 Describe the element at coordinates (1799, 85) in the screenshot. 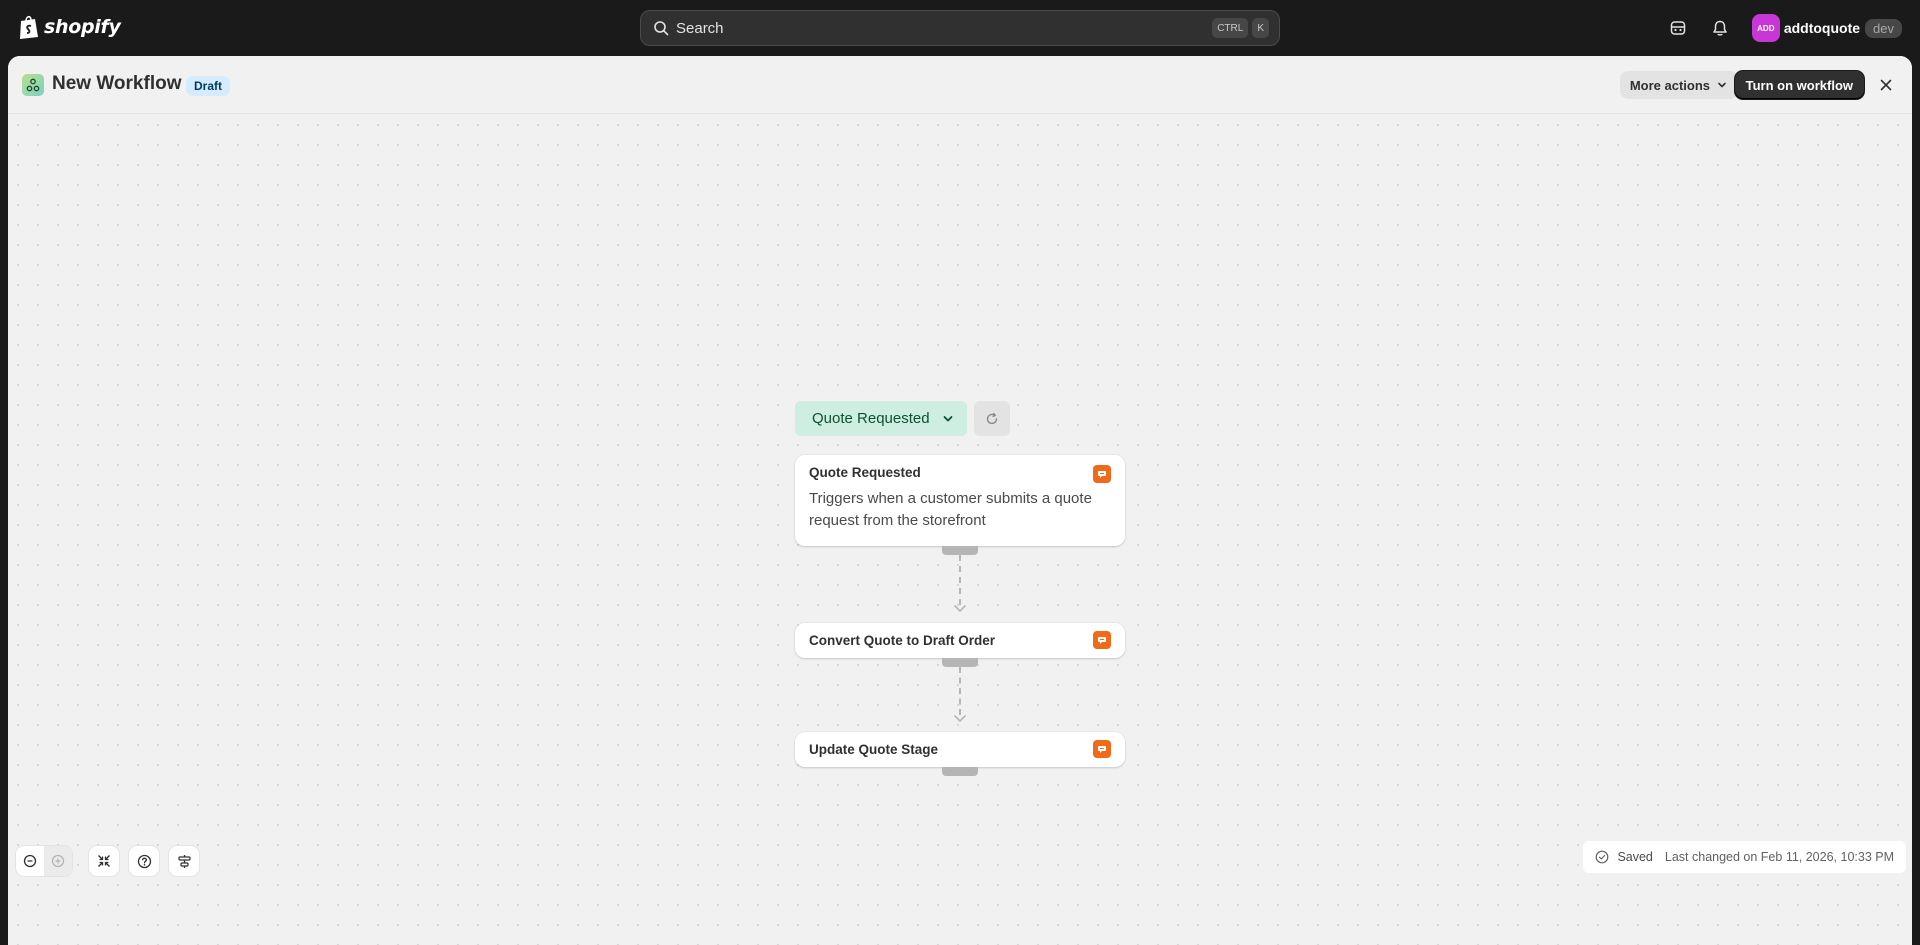

I see `turn-on-workflow-button: Turn on workflow` at that location.